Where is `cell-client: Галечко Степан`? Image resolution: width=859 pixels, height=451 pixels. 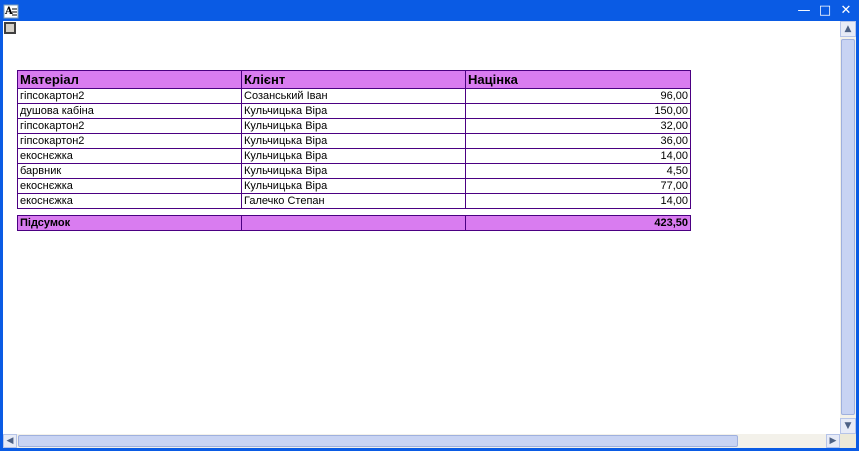
cell-client: Галечко Степан is located at coordinates (353, 201).